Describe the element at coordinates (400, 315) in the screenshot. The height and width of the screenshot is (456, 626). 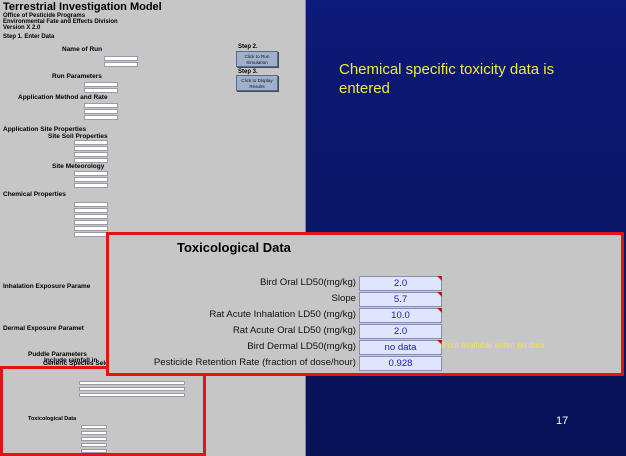
I see `tox-value-cell: 10.0` at that location.